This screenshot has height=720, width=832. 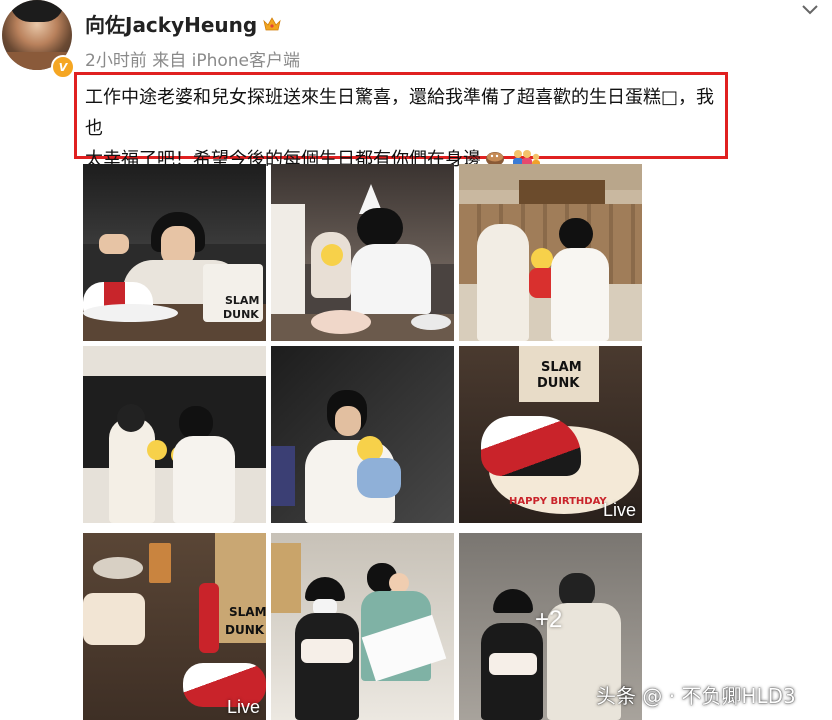 What do you see at coordinates (286, 578) in the screenshot?
I see `boxes` at bounding box center [286, 578].